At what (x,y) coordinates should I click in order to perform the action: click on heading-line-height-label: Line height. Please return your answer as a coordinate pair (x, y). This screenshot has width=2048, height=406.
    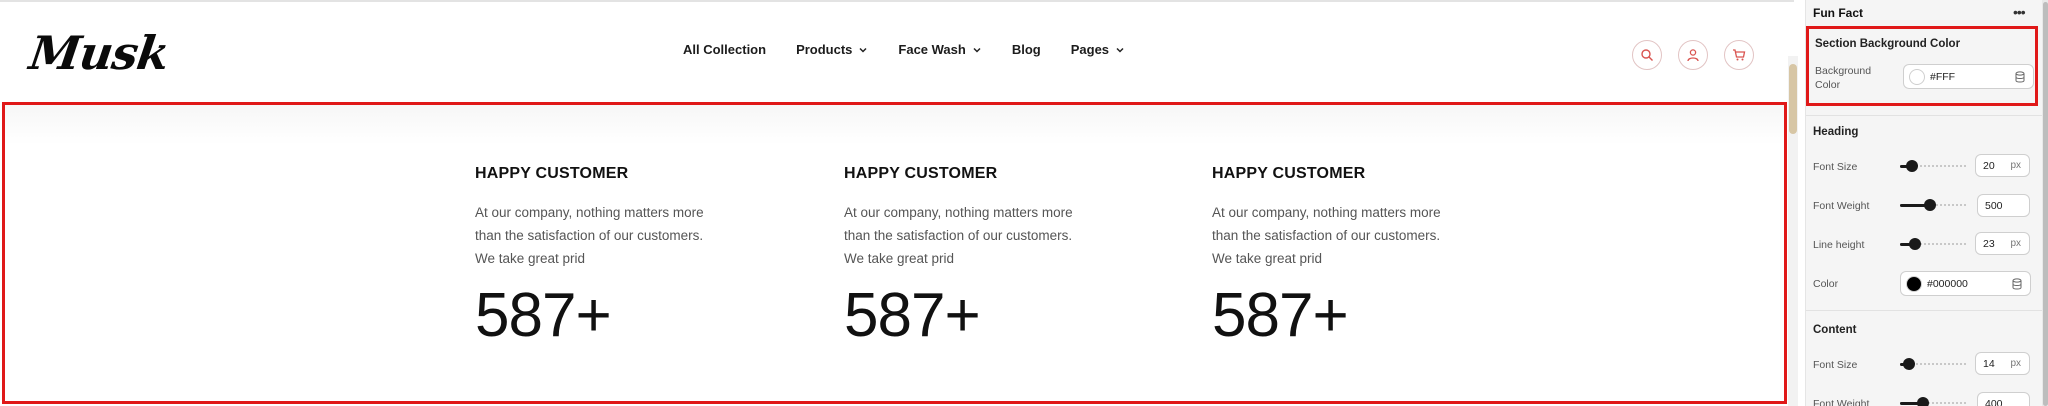
    Looking at the image, I should click on (1839, 245).